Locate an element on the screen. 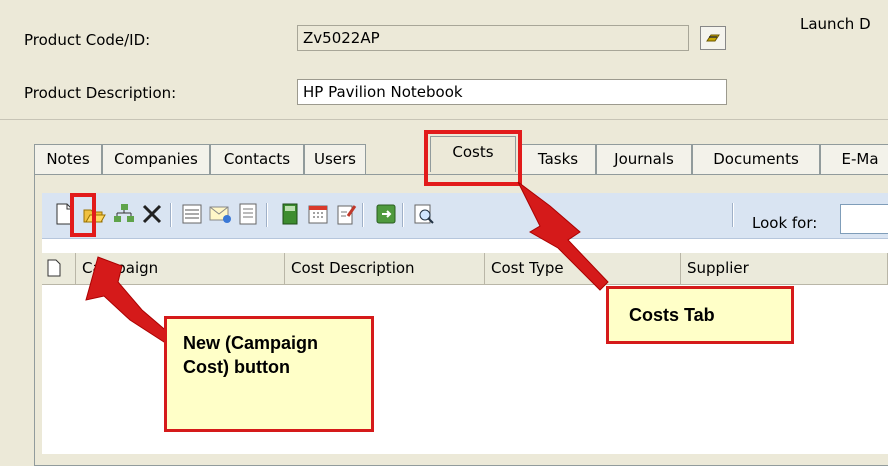 The height and width of the screenshot is (466, 888). arrow-to-costs-tab is located at coordinates (563, 236).